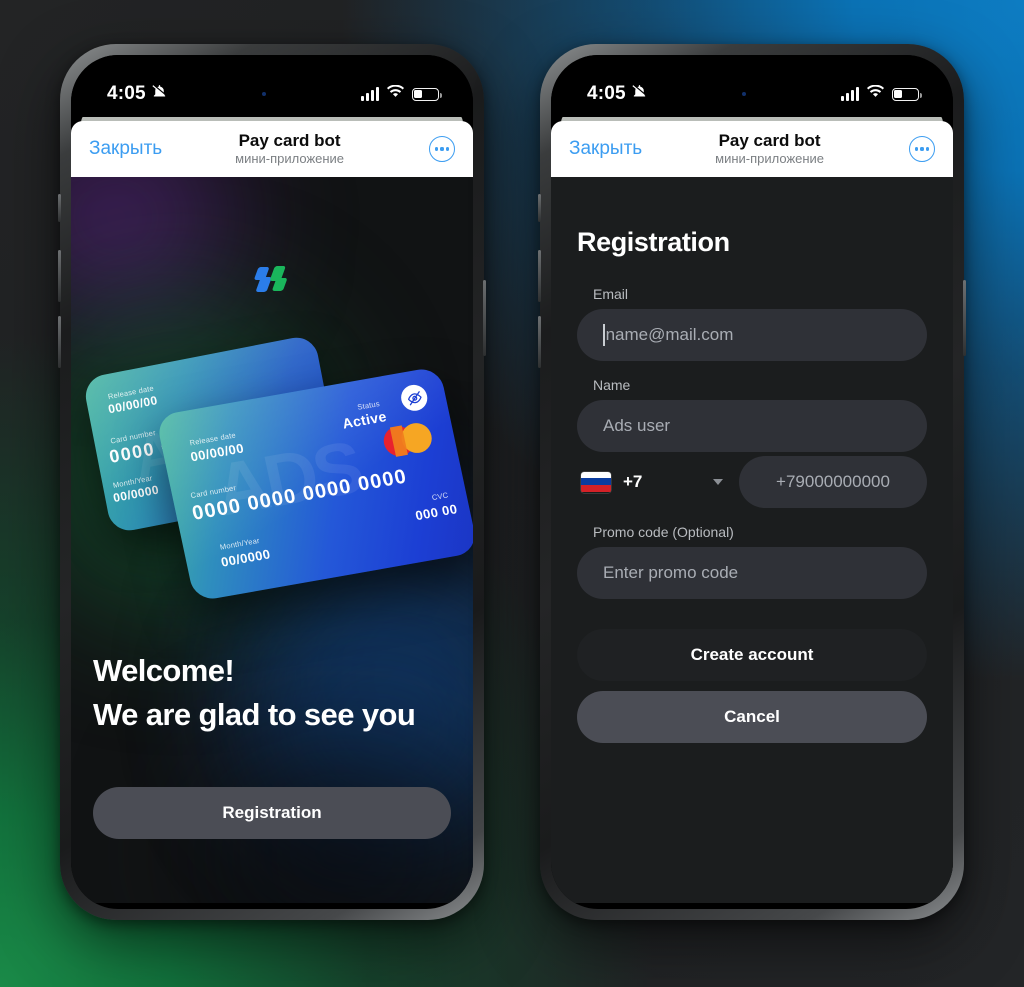 This screenshot has height=987, width=1024. What do you see at coordinates (663, 532) in the screenshot?
I see `promo-label: Promo code (Optional)` at bounding box center [663, 532].